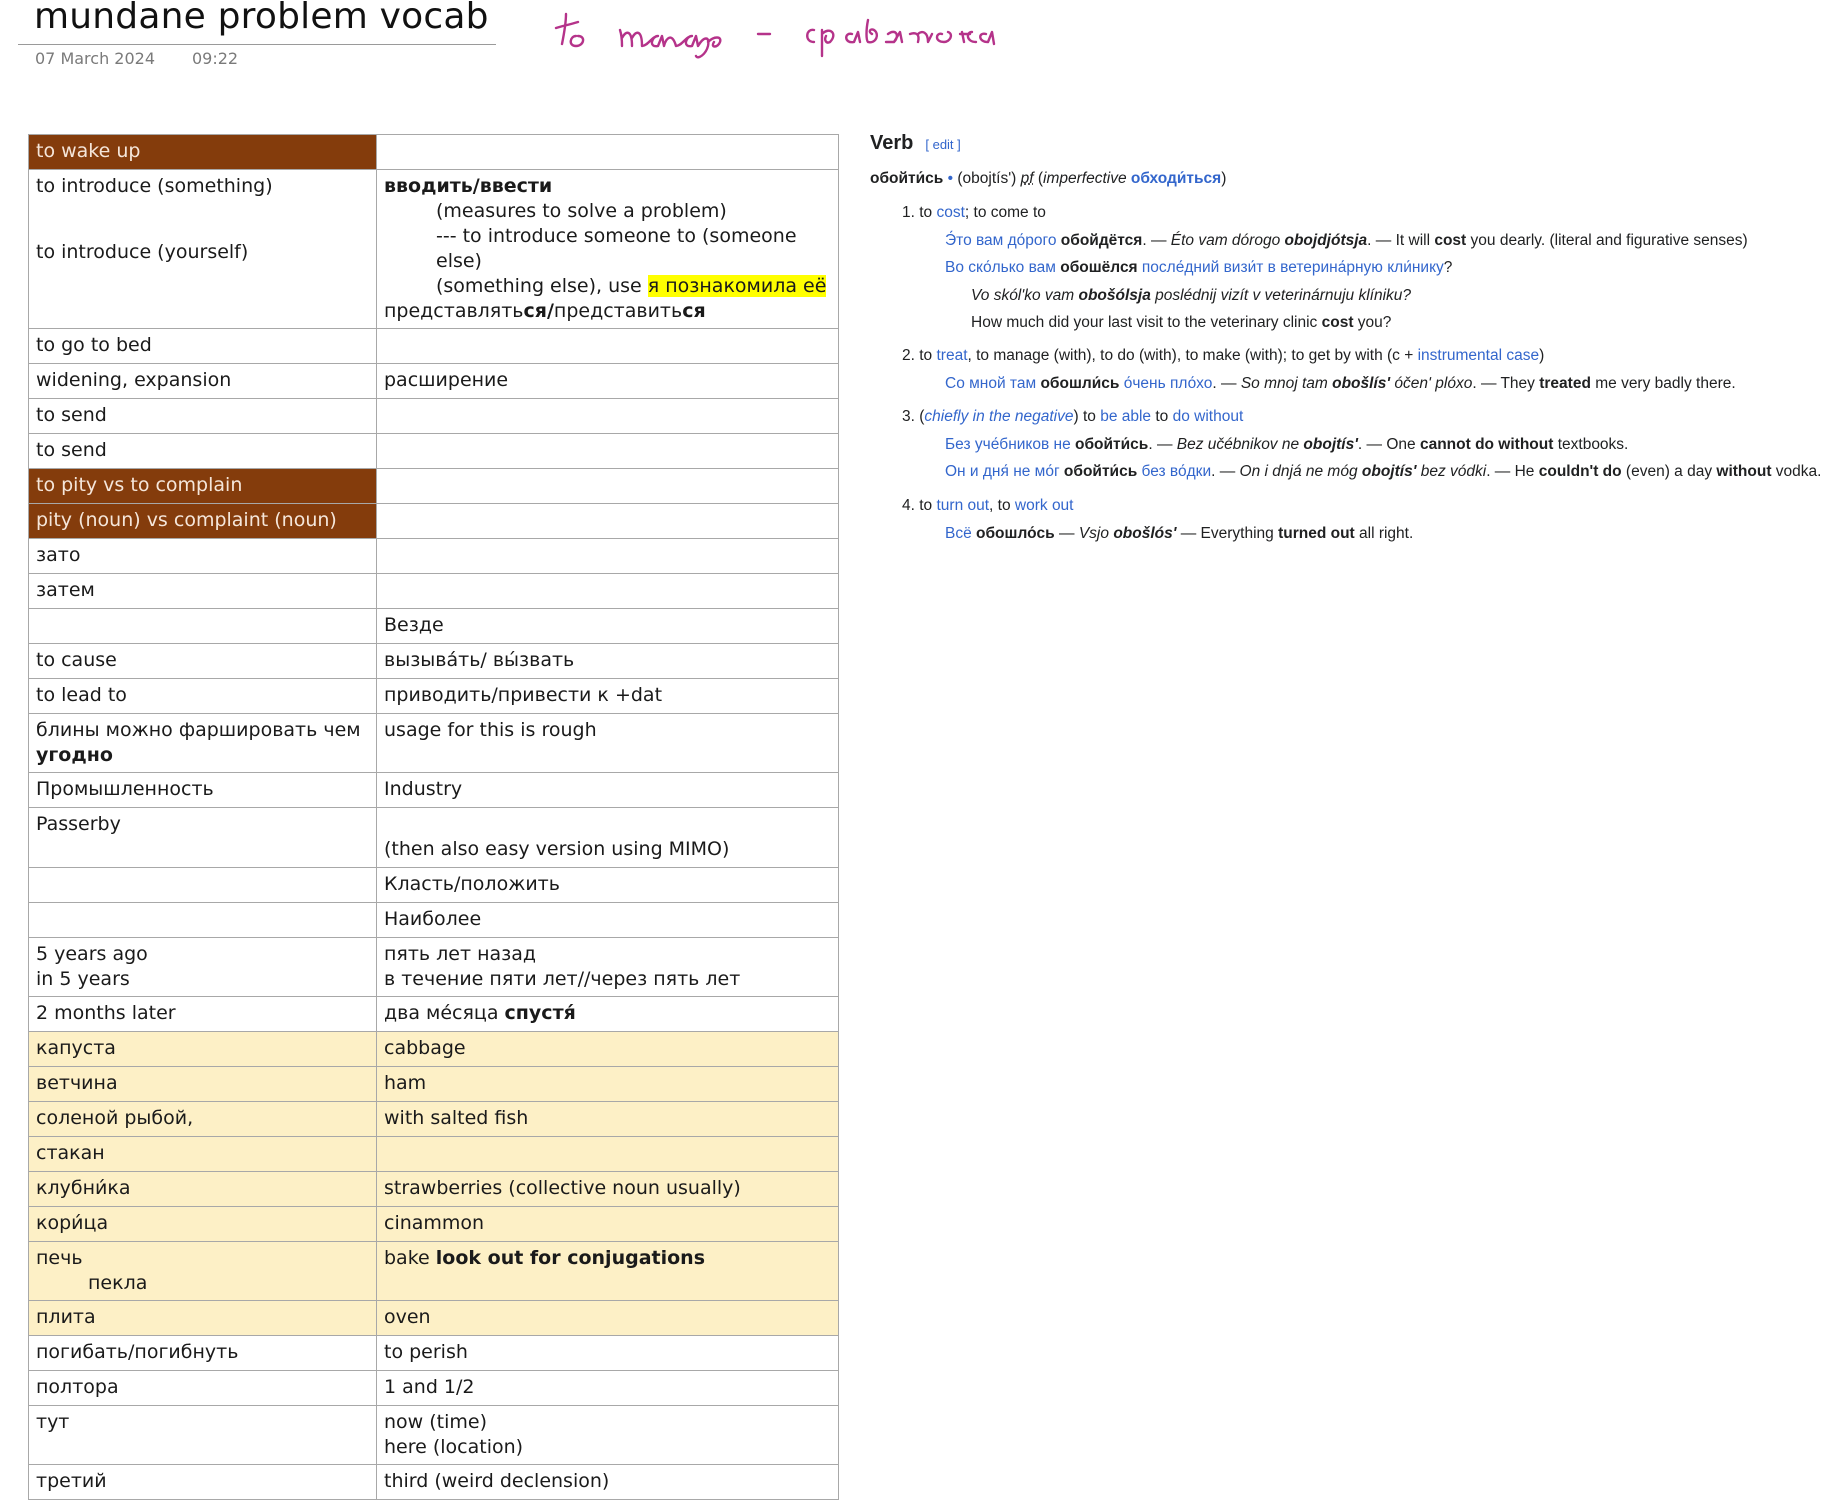 Image resolution: width=1832 pixels, height=1500 pixels. Describe the element at coordinates (608, 790) in the screenshot. I see `table-cell: Industry` at that location.